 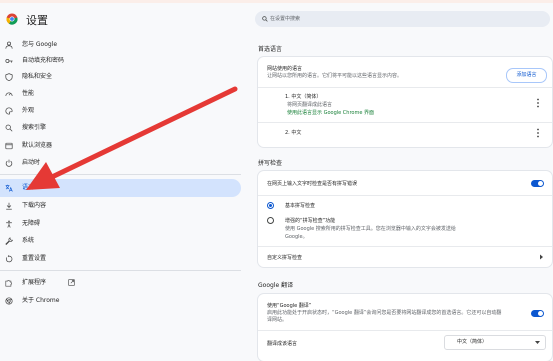 What do you see at coordinates (537, 183) in the screenshot?
I see `spell-check-toggle` at bounding box center [537, 183].